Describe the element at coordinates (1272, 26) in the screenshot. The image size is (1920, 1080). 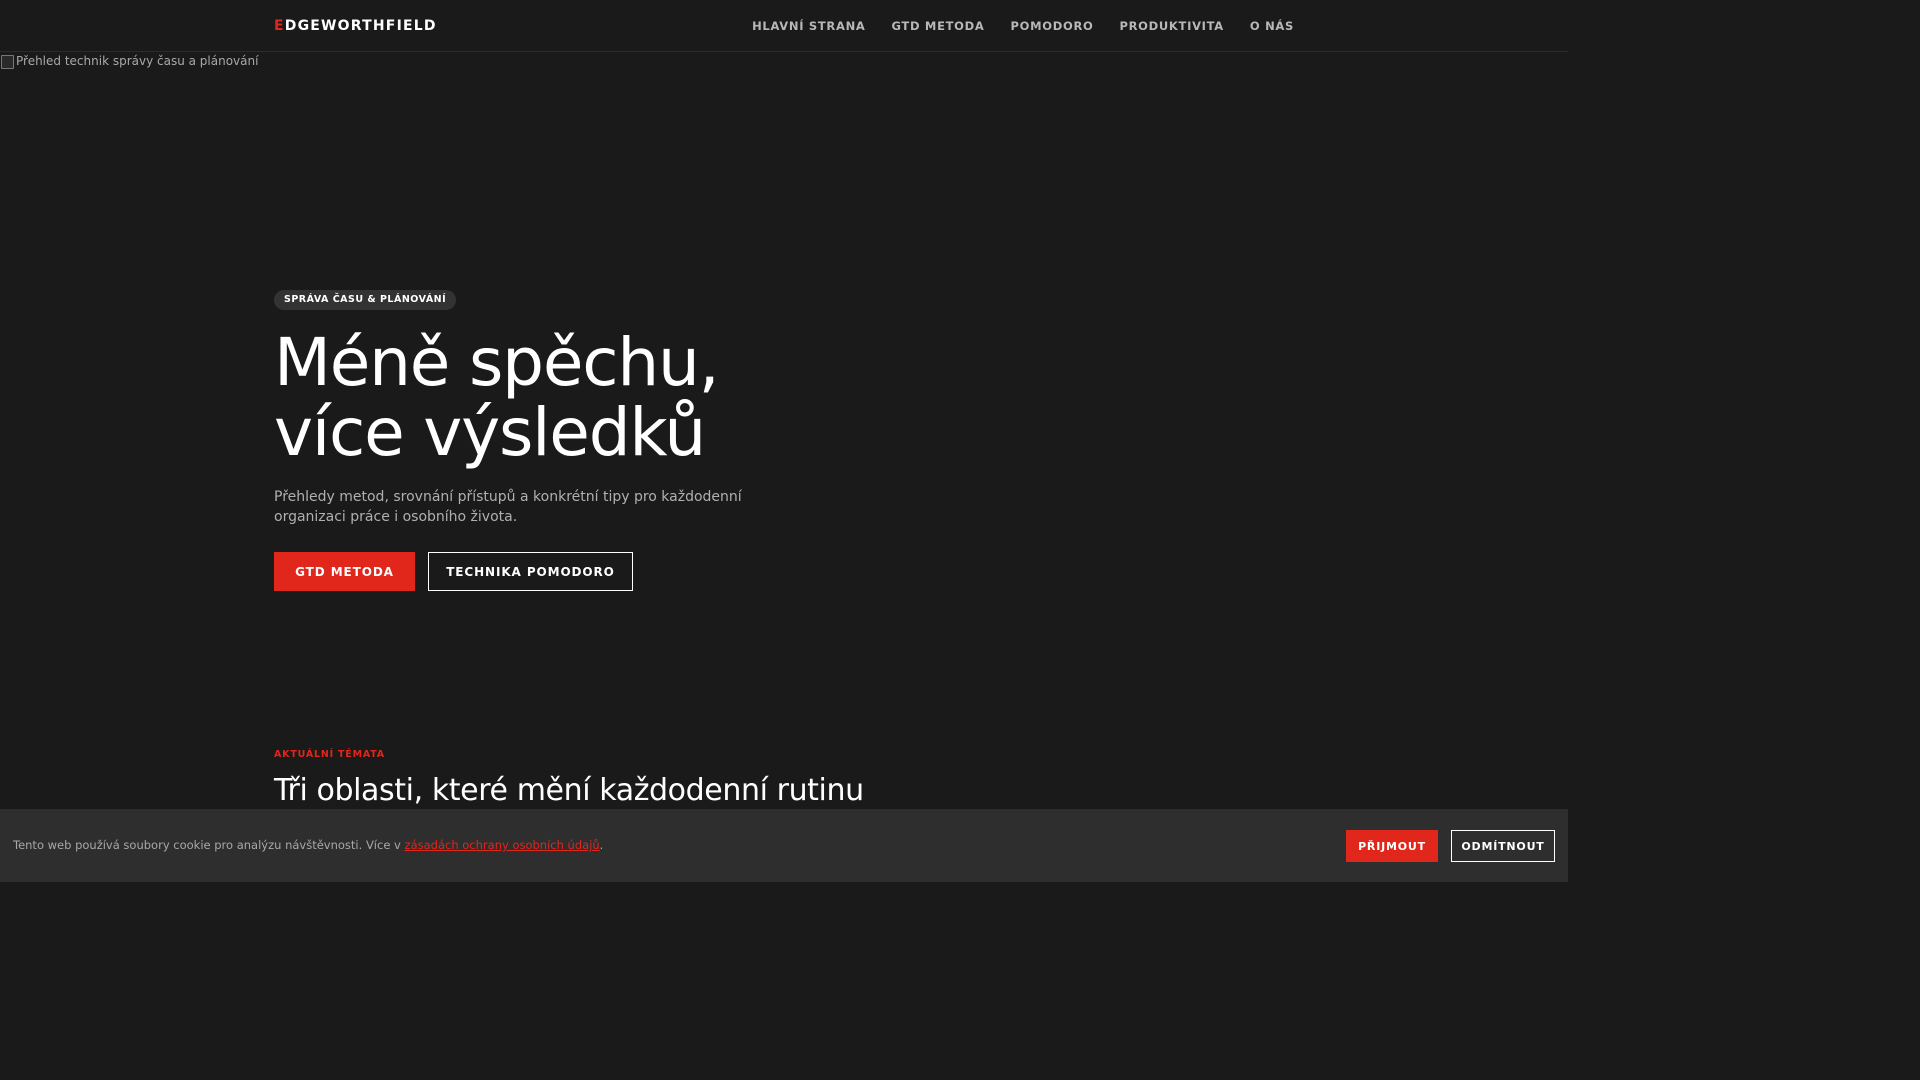
I see `nav-item-about: O NÁS` at that location.